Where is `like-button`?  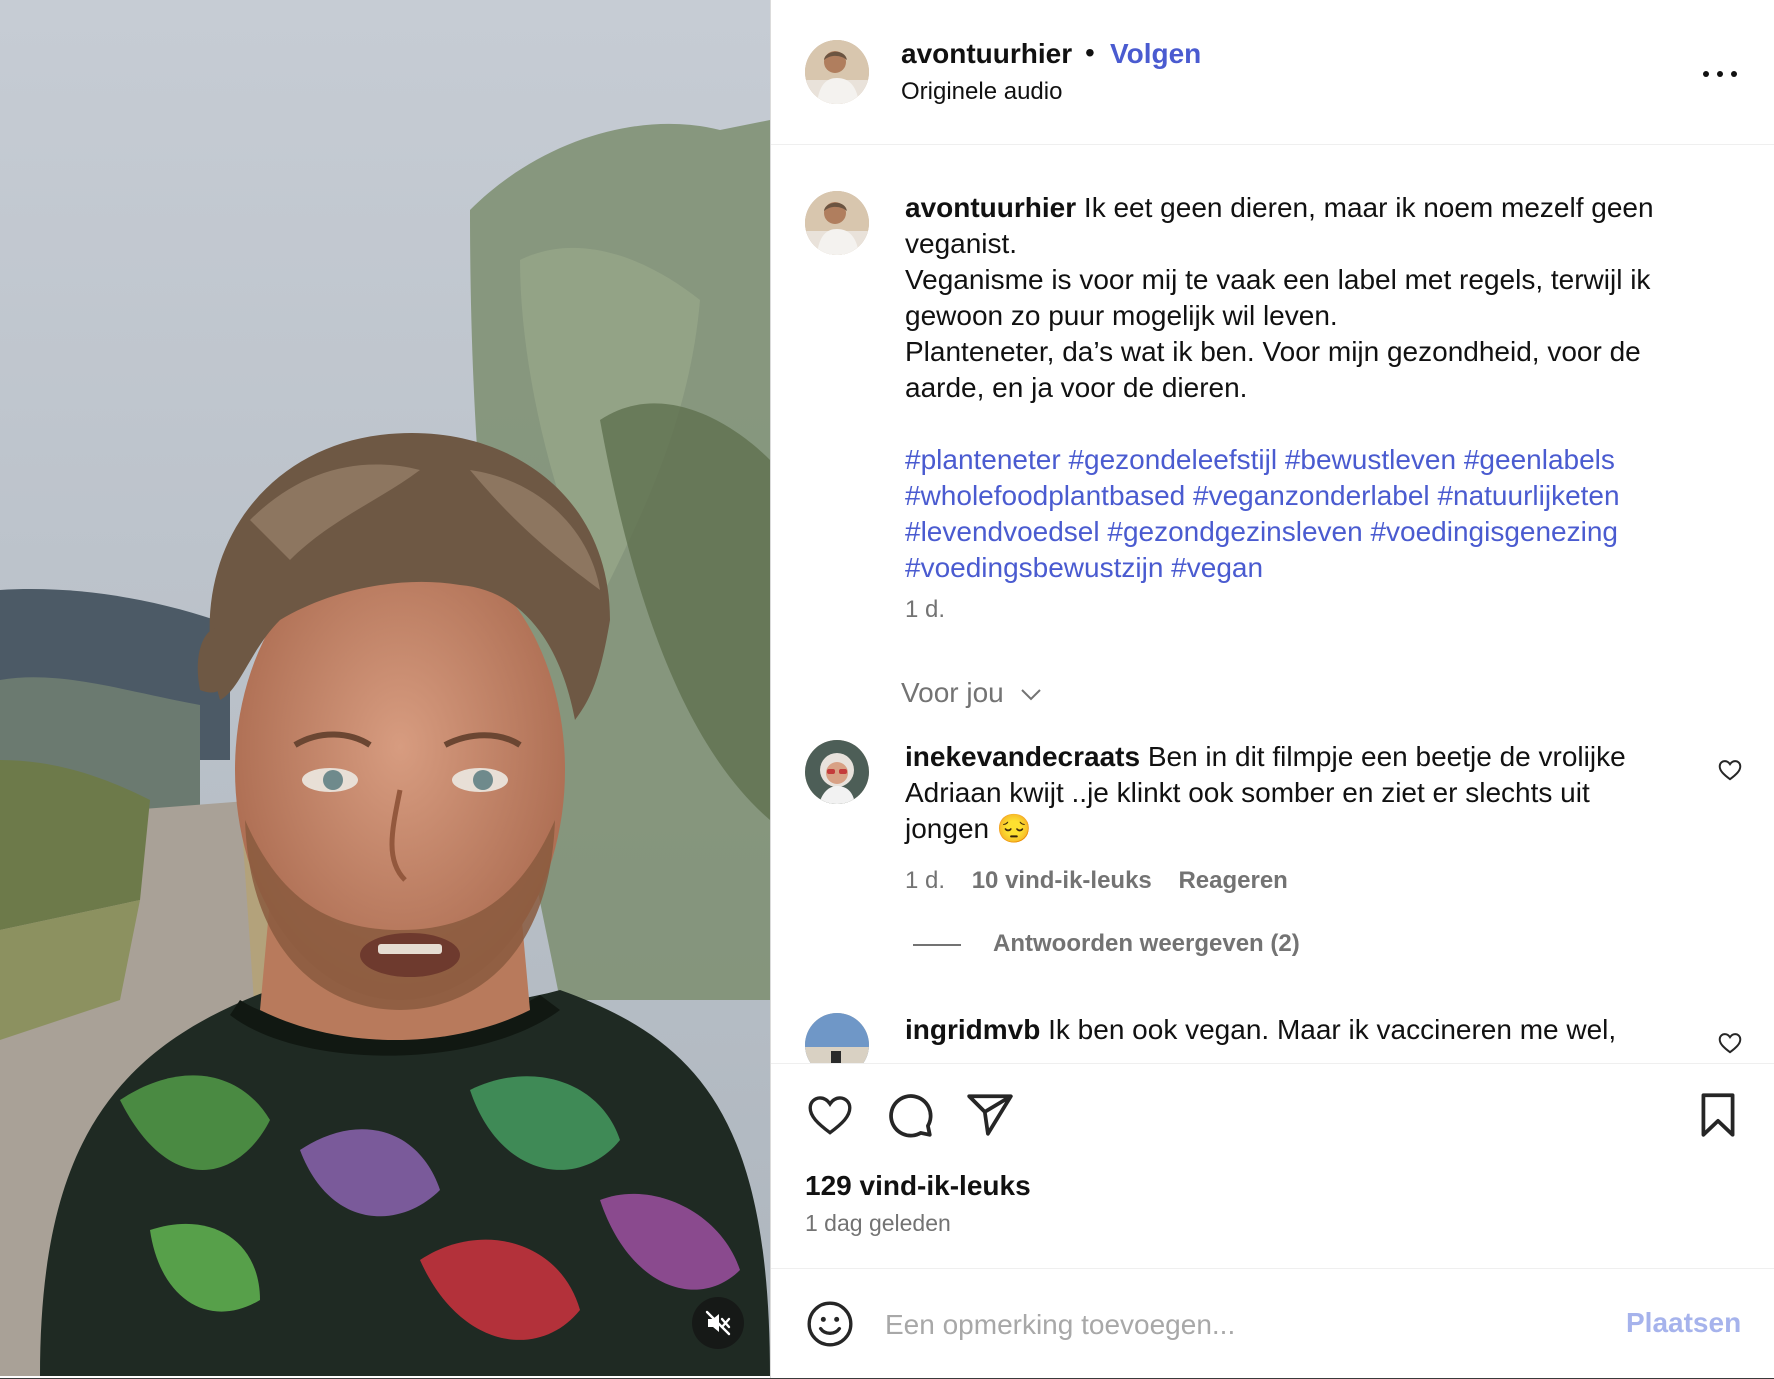 like-button is located at coordinates (830, 1115).